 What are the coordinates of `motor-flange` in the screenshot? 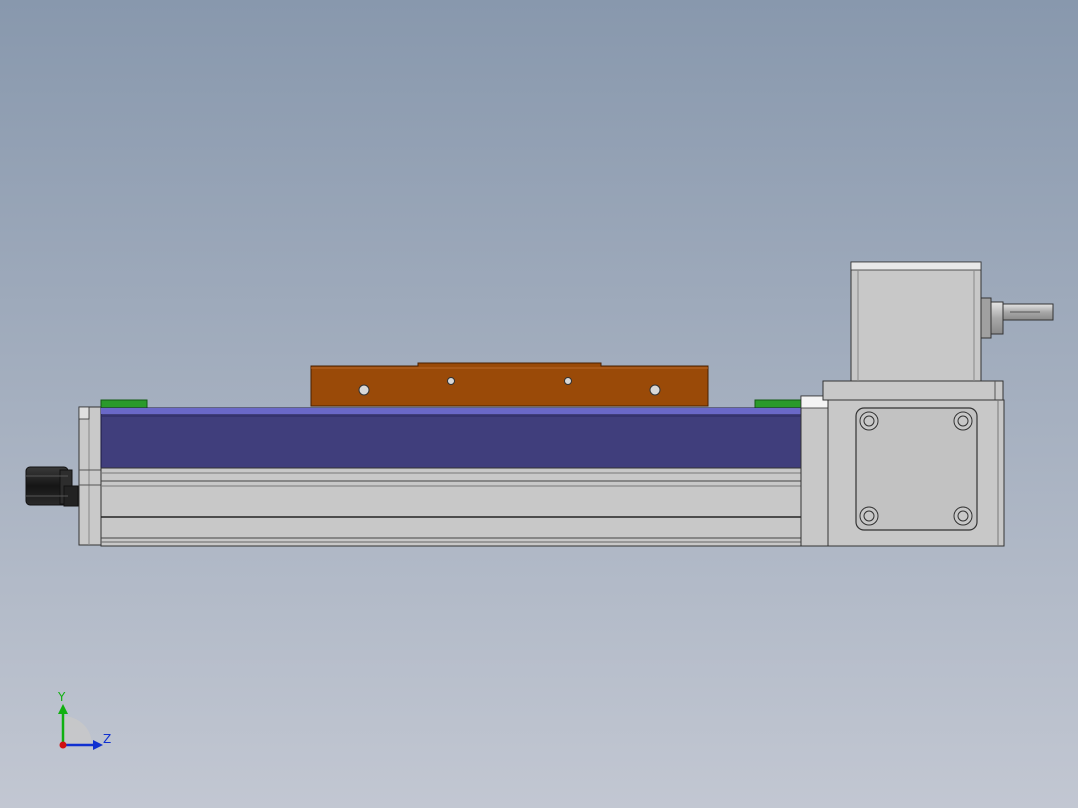 It's located at (90, 476).